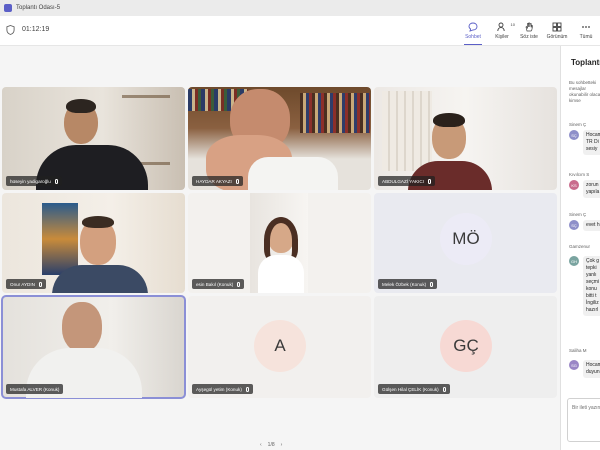  I want to click on chat-compose-input: Bir ileti yazın, so click(583, 420).